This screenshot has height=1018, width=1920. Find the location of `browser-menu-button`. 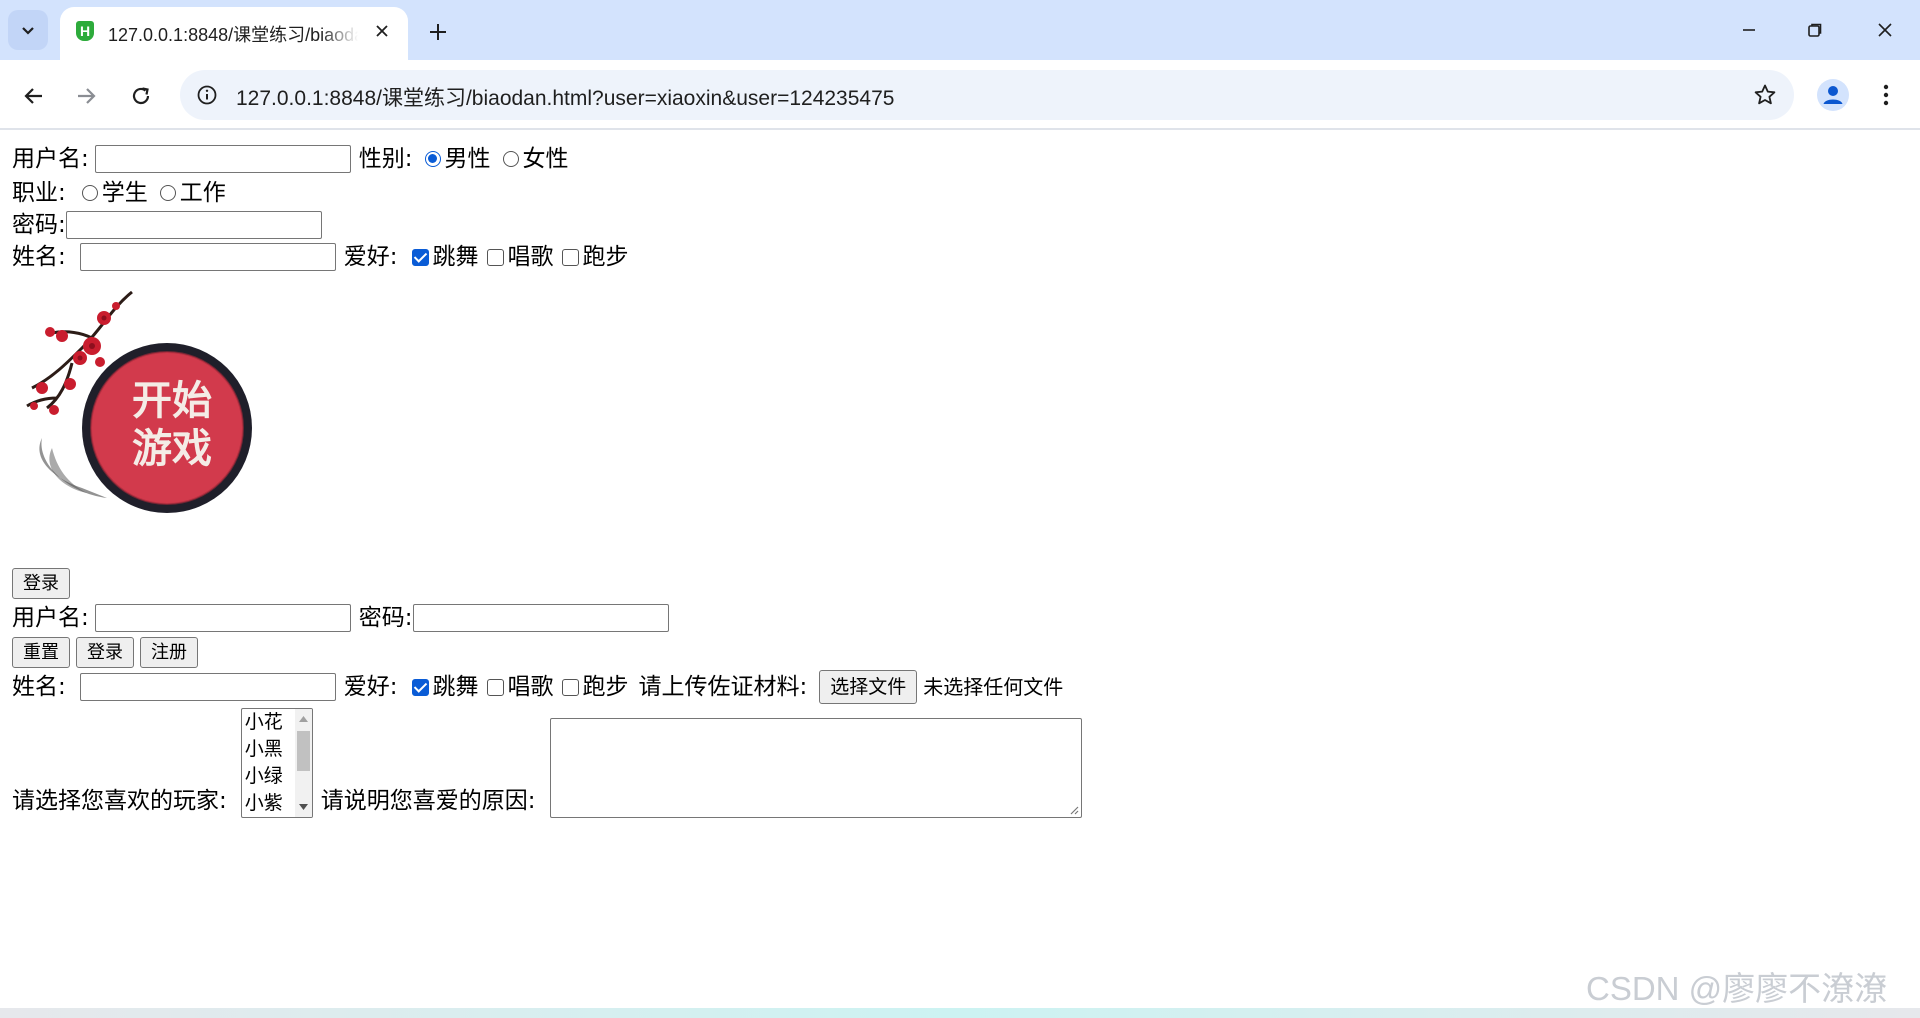

browser-menu-button is located at coordinates (1886, 95).